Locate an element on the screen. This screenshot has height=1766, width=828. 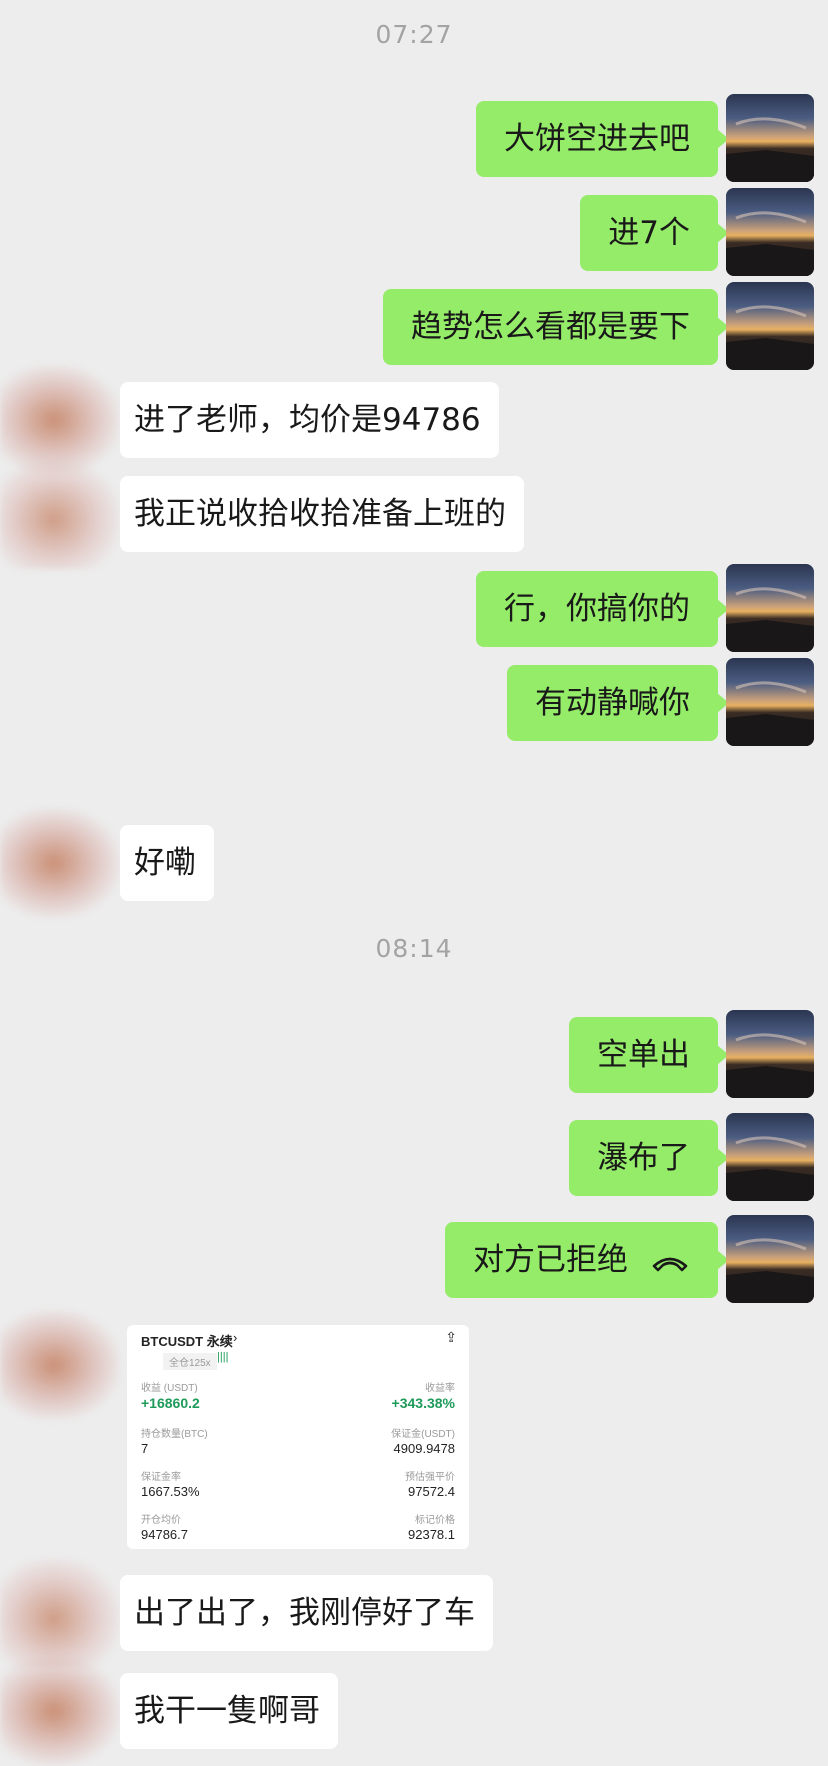
call-status-bubble: 对方已拒绝 is located at coordinates (587, 1261).